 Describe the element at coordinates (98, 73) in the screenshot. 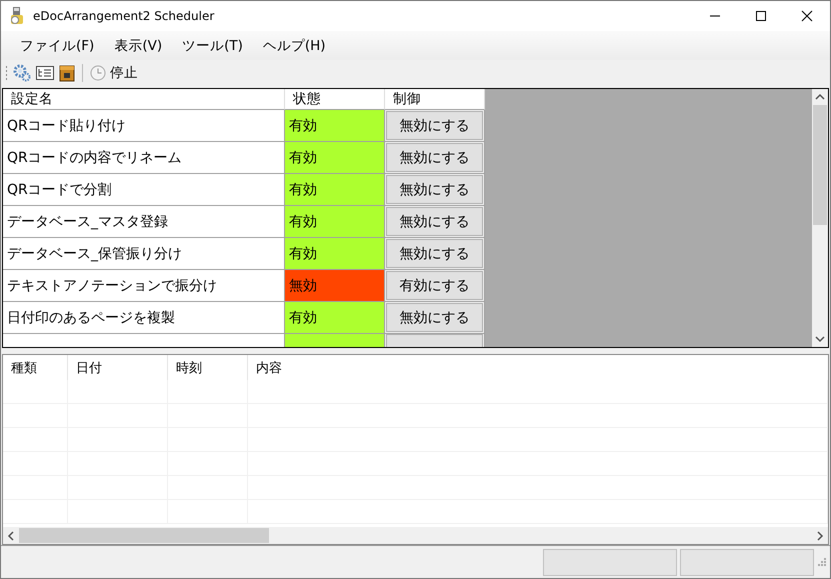

I see `clock-icon` at that location.